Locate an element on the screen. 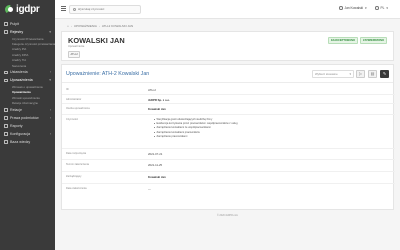  list-item: Zarządzanie pracownikami is located at coordinates (196, 137).